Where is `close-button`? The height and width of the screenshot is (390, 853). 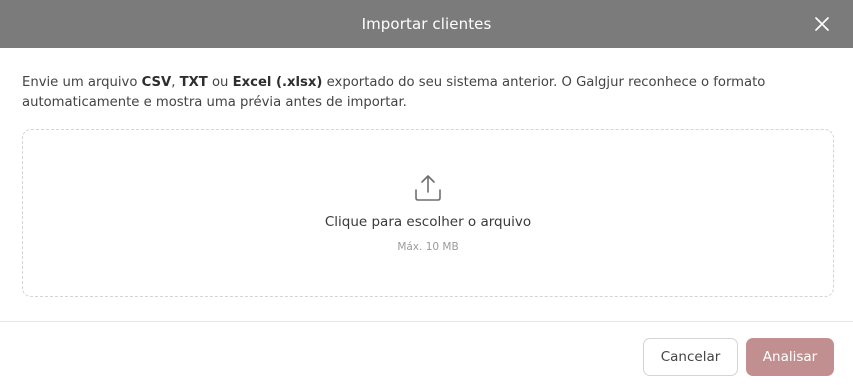 close-button is located at coordinates (822, 24).